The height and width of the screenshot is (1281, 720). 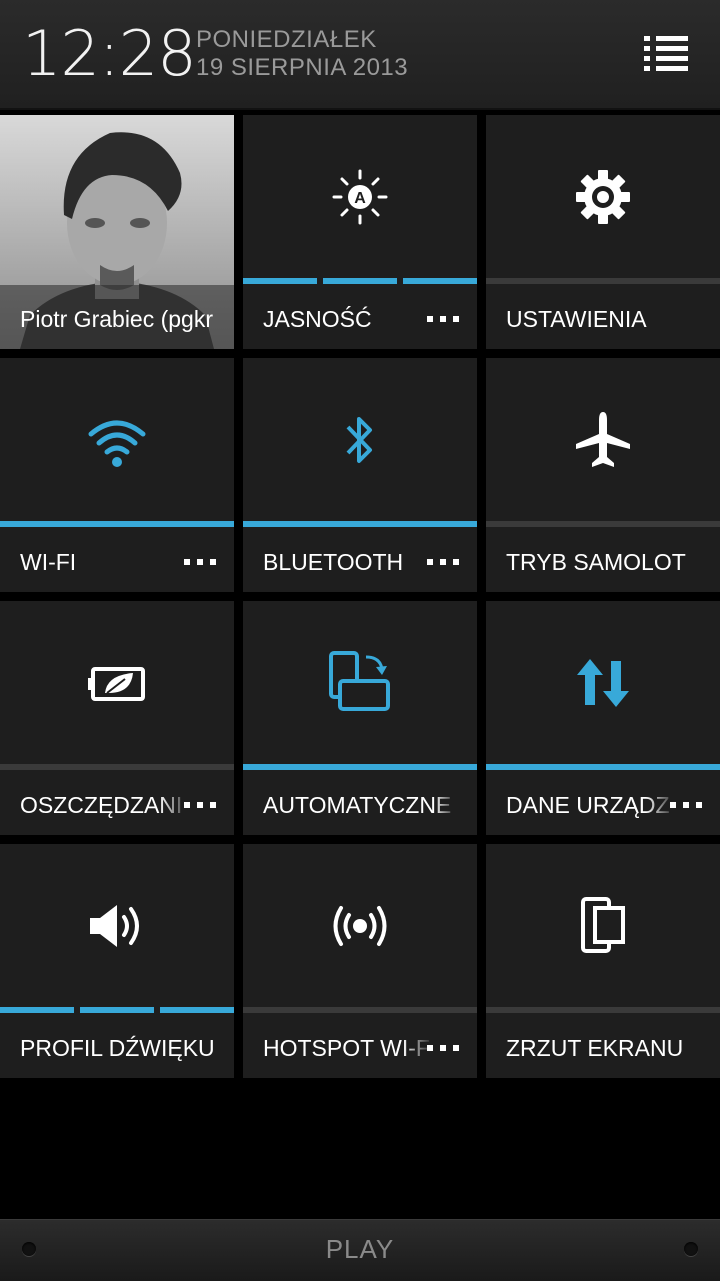 I want to click on tile-bluetooth: BLUETOOTH, so click(x=360, y=475).